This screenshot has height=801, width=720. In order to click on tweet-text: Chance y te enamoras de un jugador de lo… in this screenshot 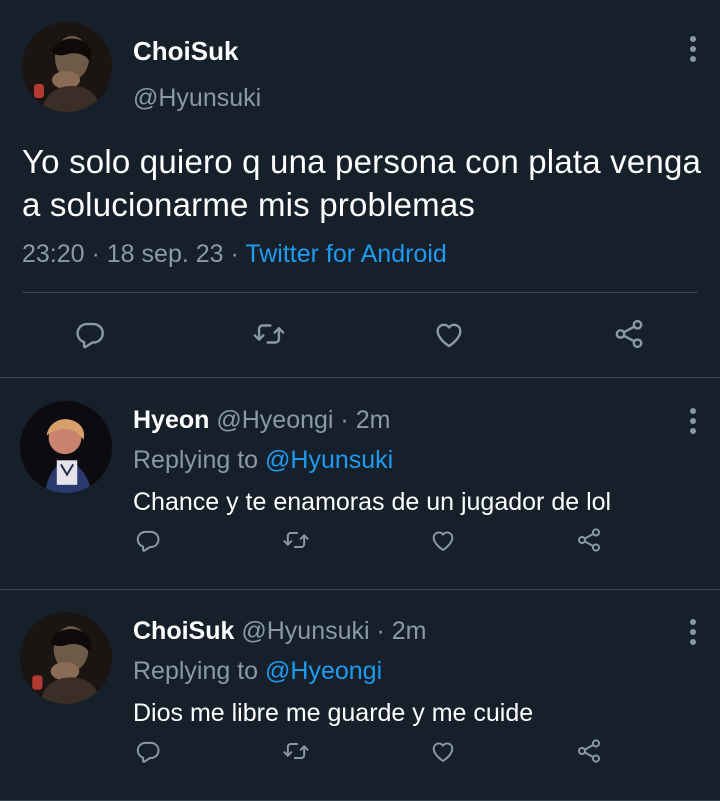, I will do `click(372, 502)`.